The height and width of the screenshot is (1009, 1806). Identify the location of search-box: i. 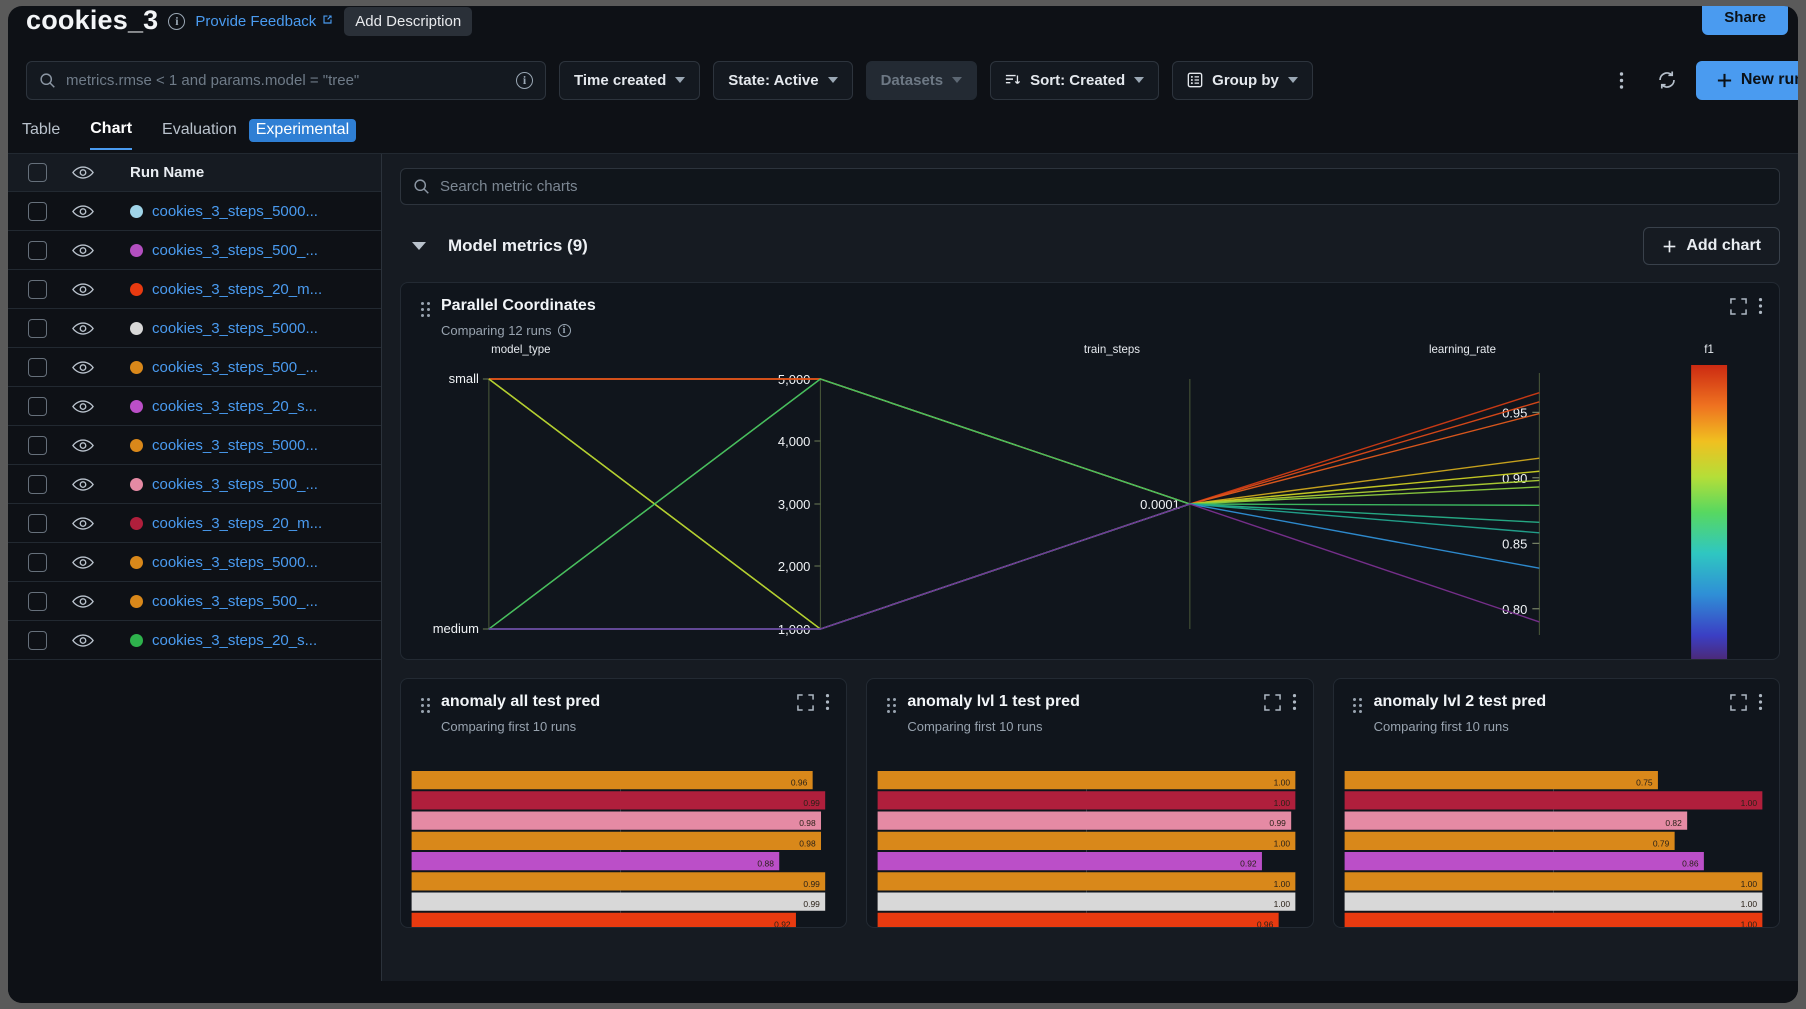
(286, 80).